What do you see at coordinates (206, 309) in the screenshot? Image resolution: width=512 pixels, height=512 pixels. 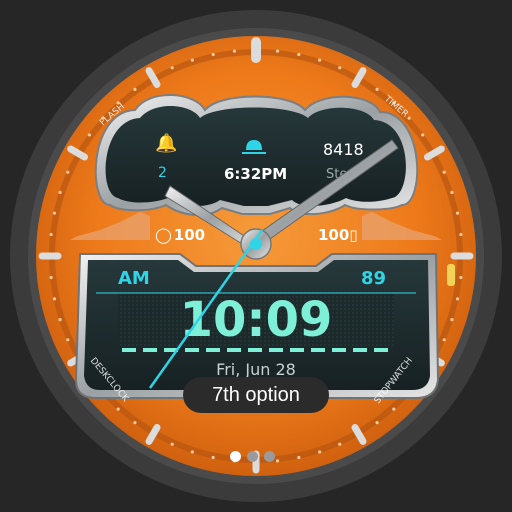 I see `second-hand` at bounding box center [206, 309].